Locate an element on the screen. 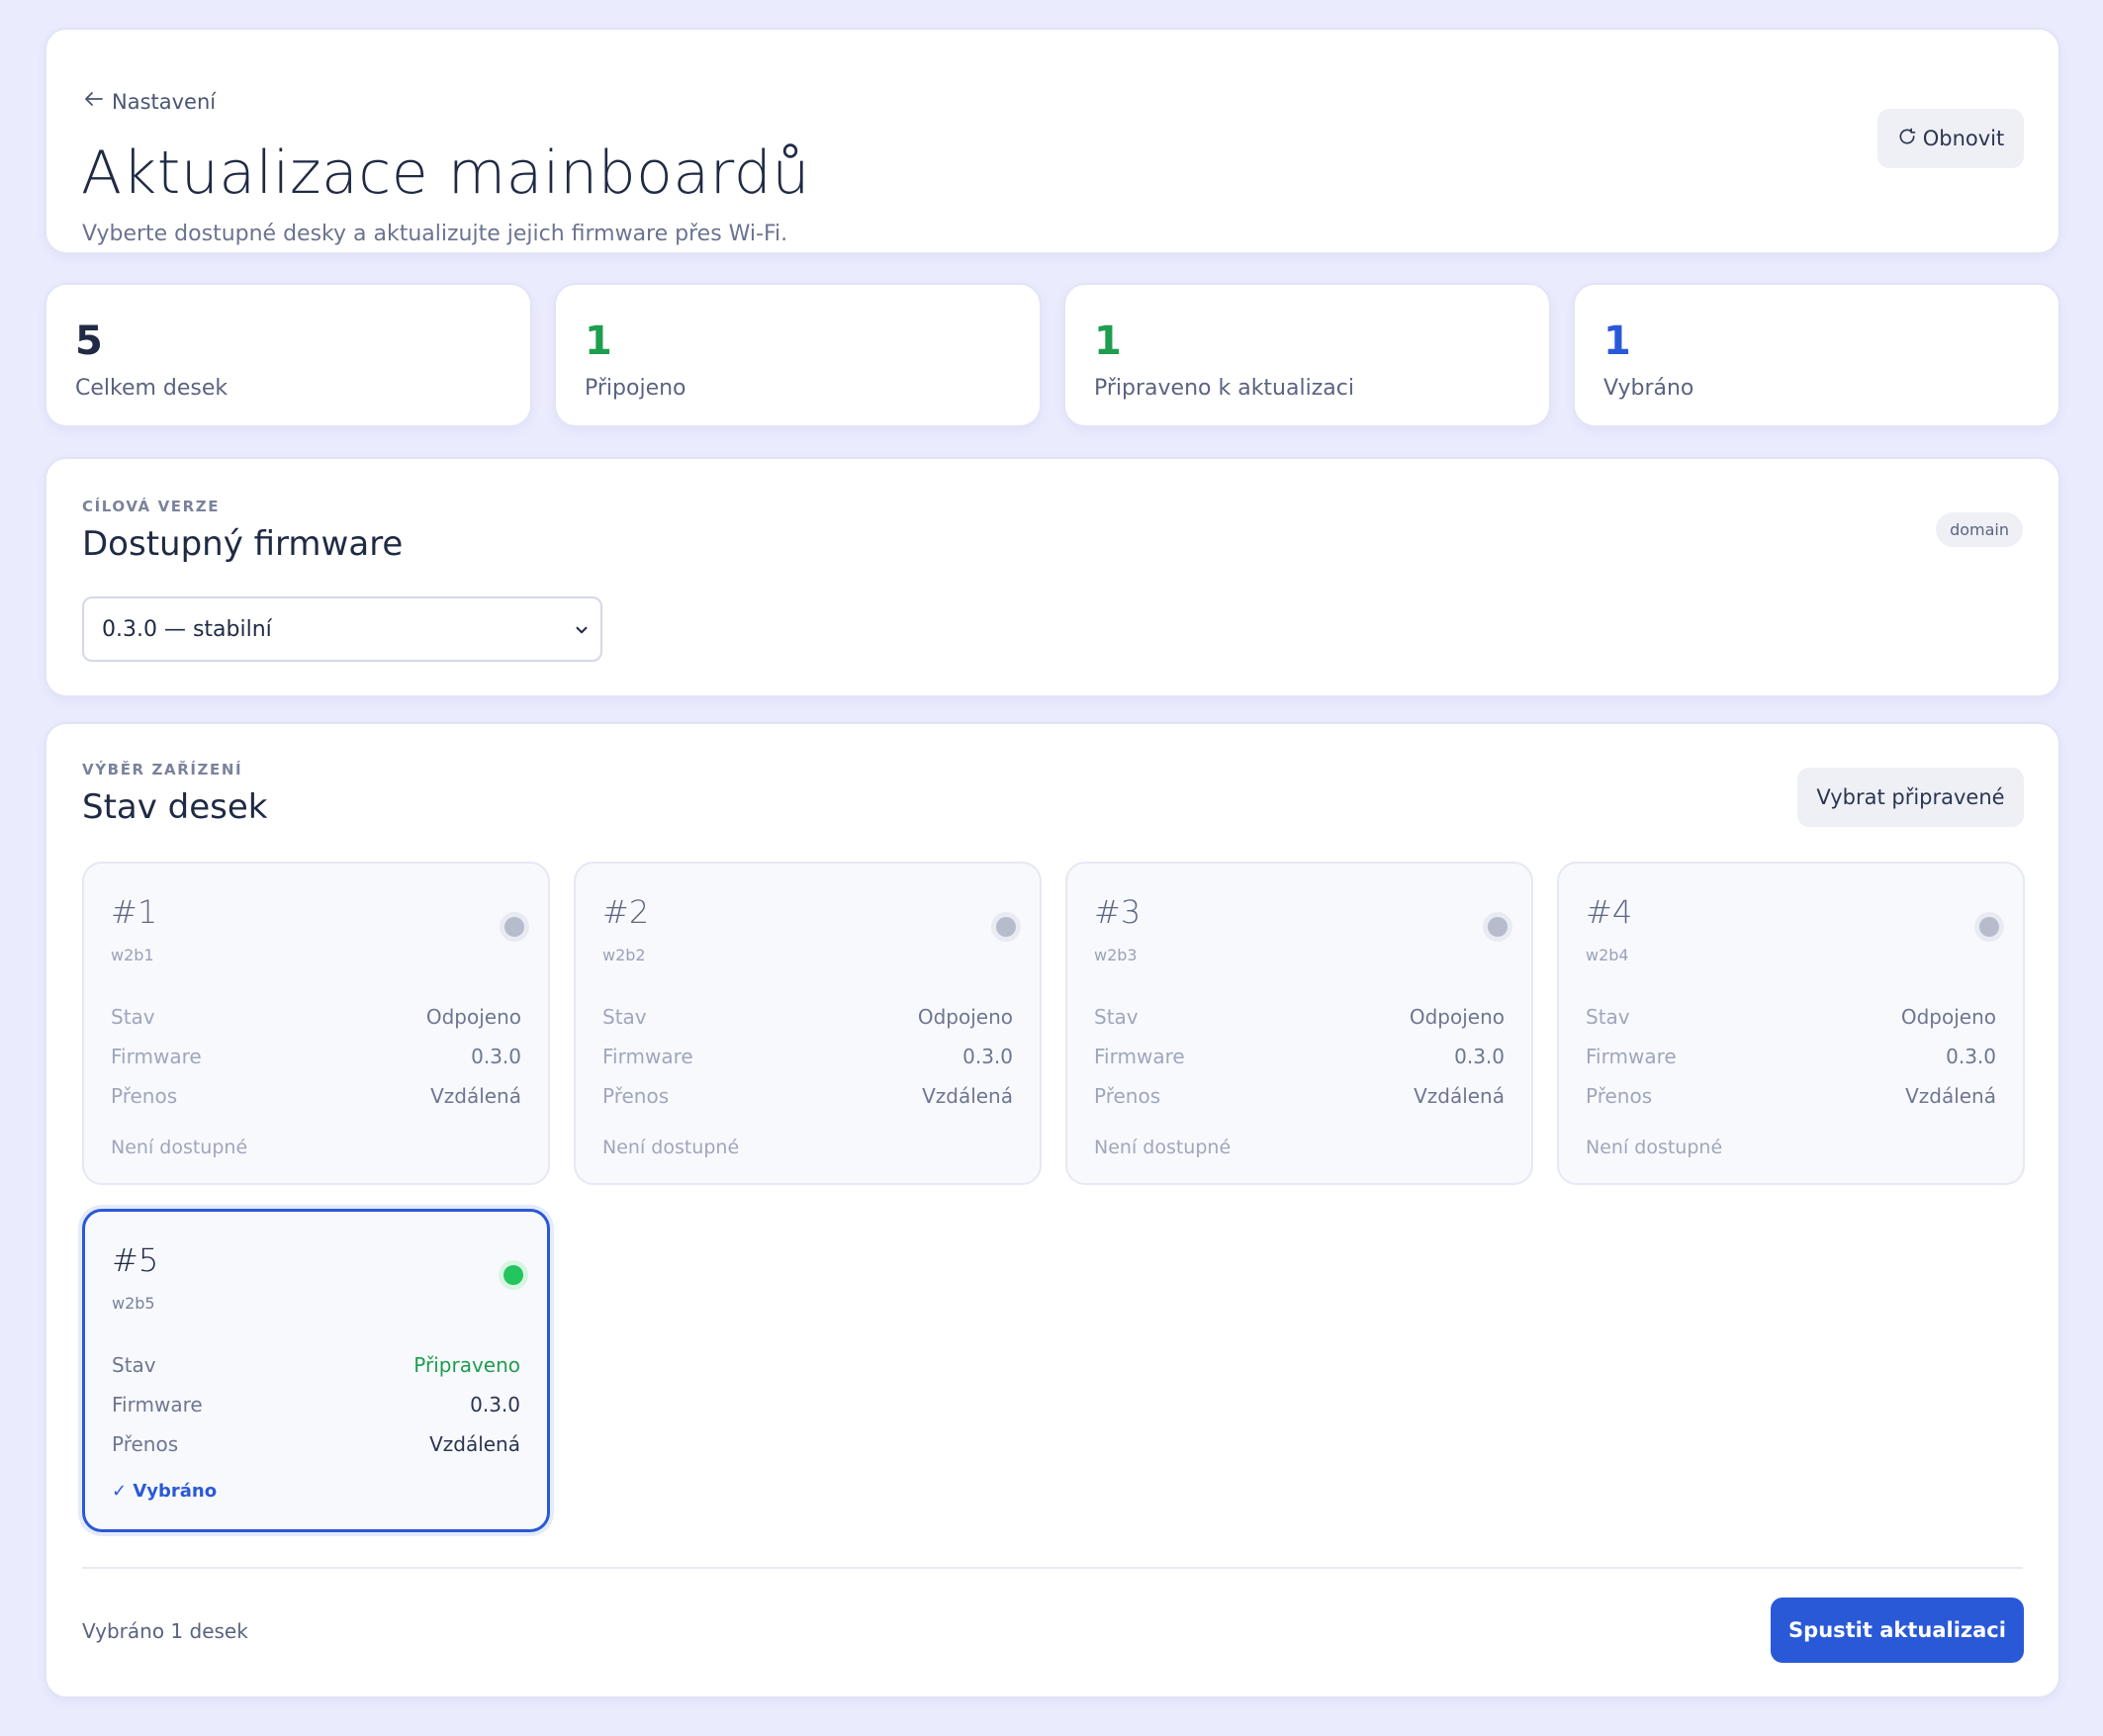 The width and height of the screenshot is (2103, 1736). domain-badge: domain is located at coordinates (1980, 529).